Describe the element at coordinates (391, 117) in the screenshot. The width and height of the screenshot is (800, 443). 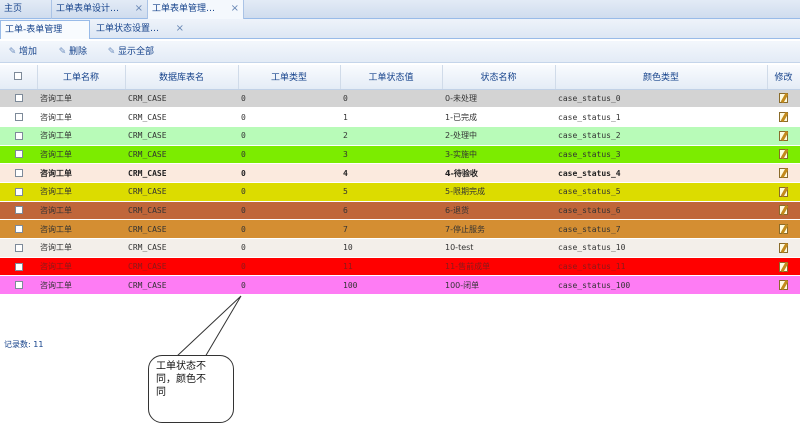
I see `cell-status-value: 1` at that location.